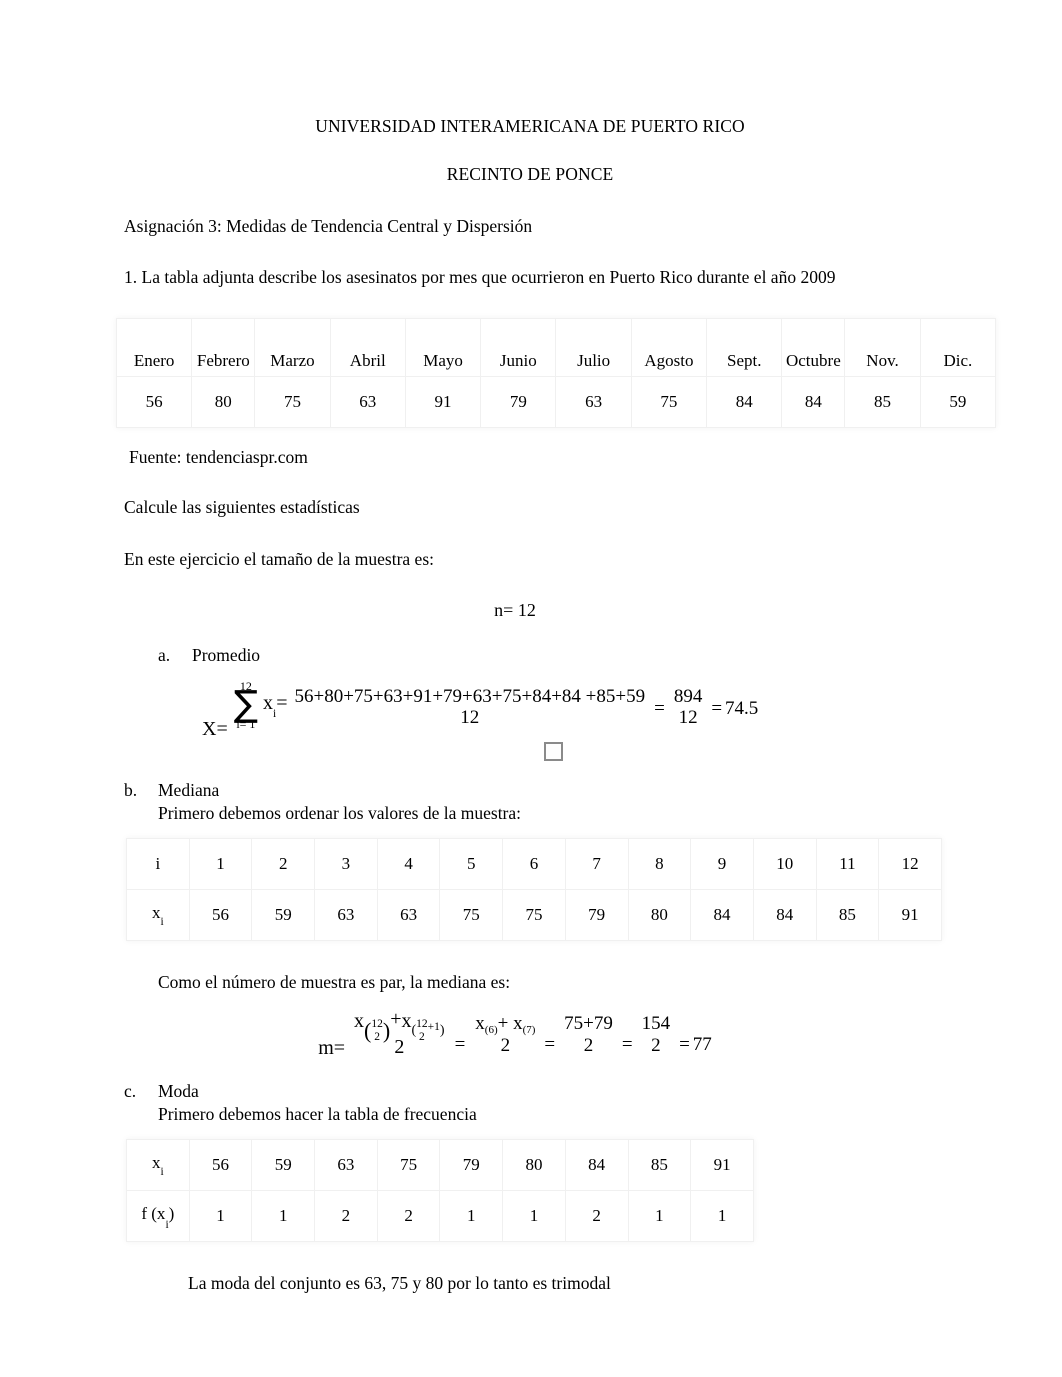 The height and width of the screenshot is (1377, 1062). Describe the element at coordinates (178, 1090) in the screenshot. I see `section-c-label: Moda` at that location.